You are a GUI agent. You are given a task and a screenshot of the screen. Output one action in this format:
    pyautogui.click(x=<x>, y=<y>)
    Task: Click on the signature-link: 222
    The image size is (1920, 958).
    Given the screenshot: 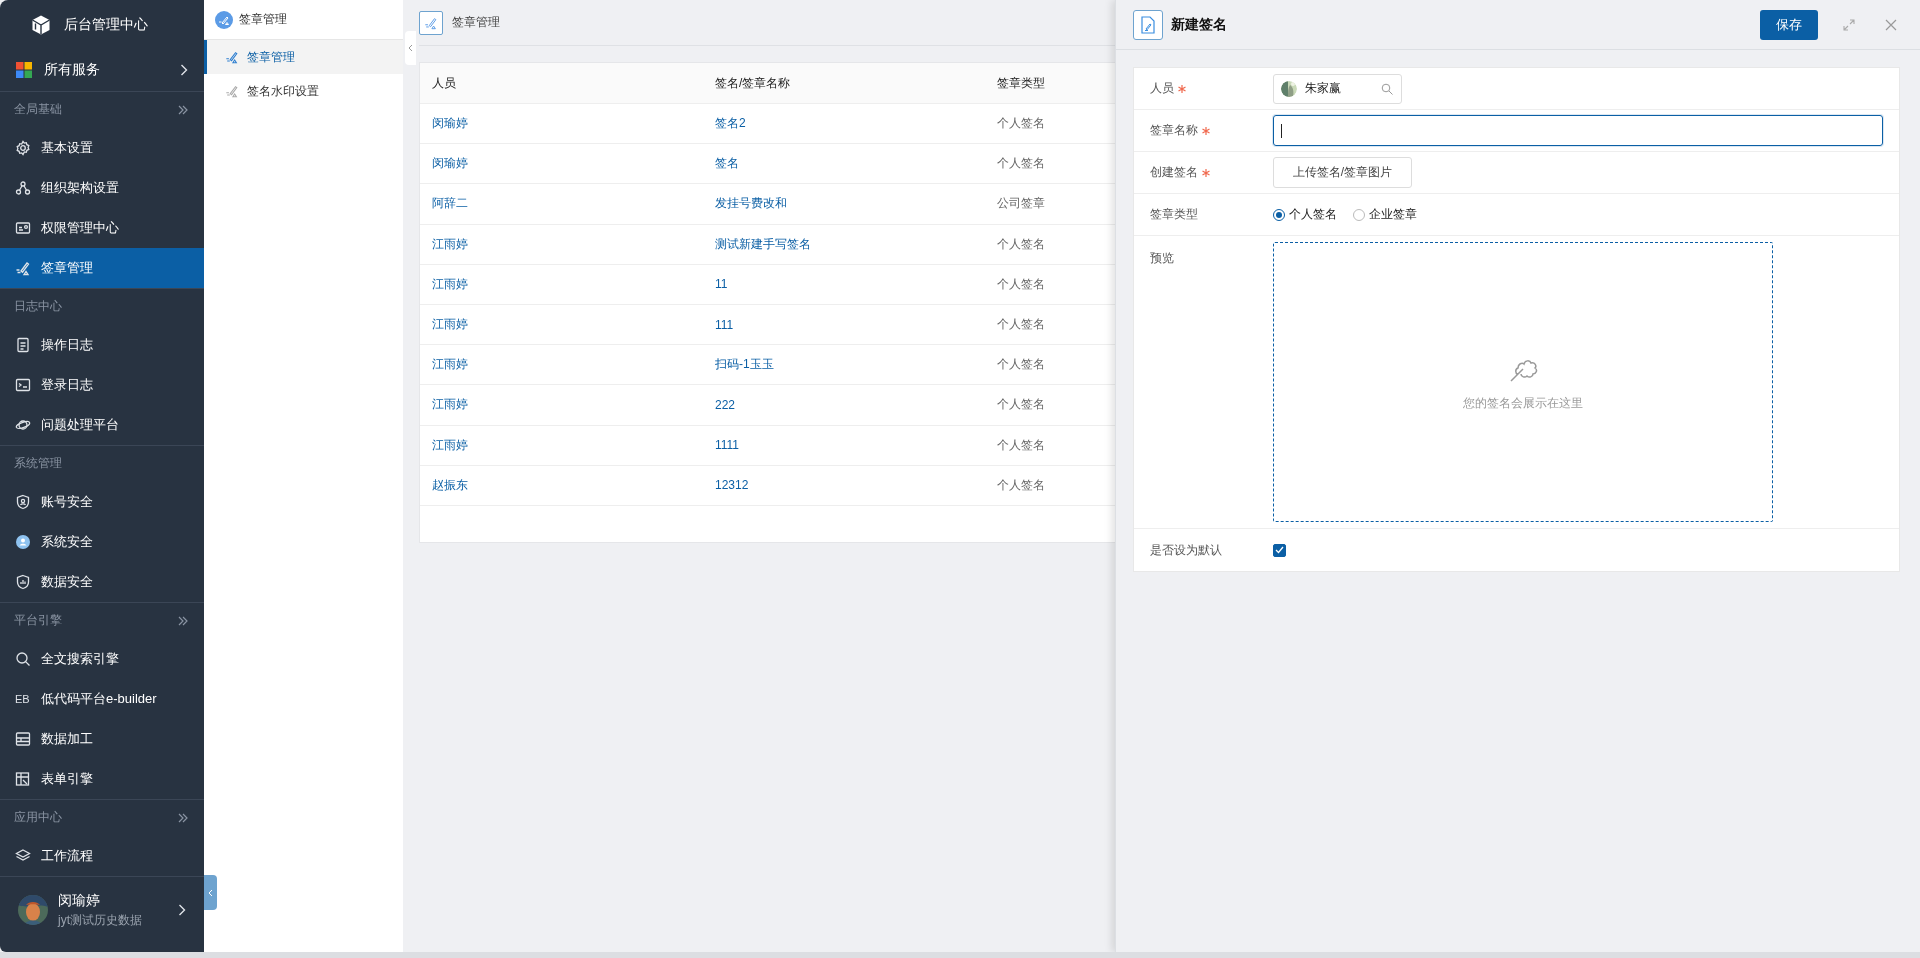 What is the action you would take?
    pyautogui.click(x=725, y=404)
    